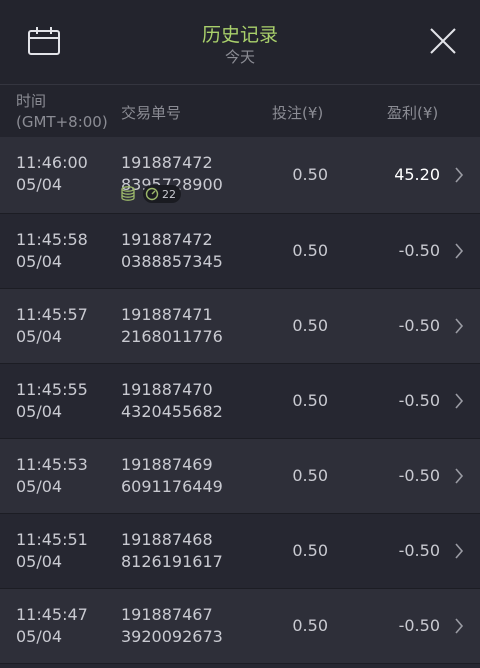 The height and width of the screenshot is (668, 480). What do you see at coordinates (172, 551) in the screenshot?
I see `row-order-id: 191887468 8126191617` at bounding box center [172, 551].